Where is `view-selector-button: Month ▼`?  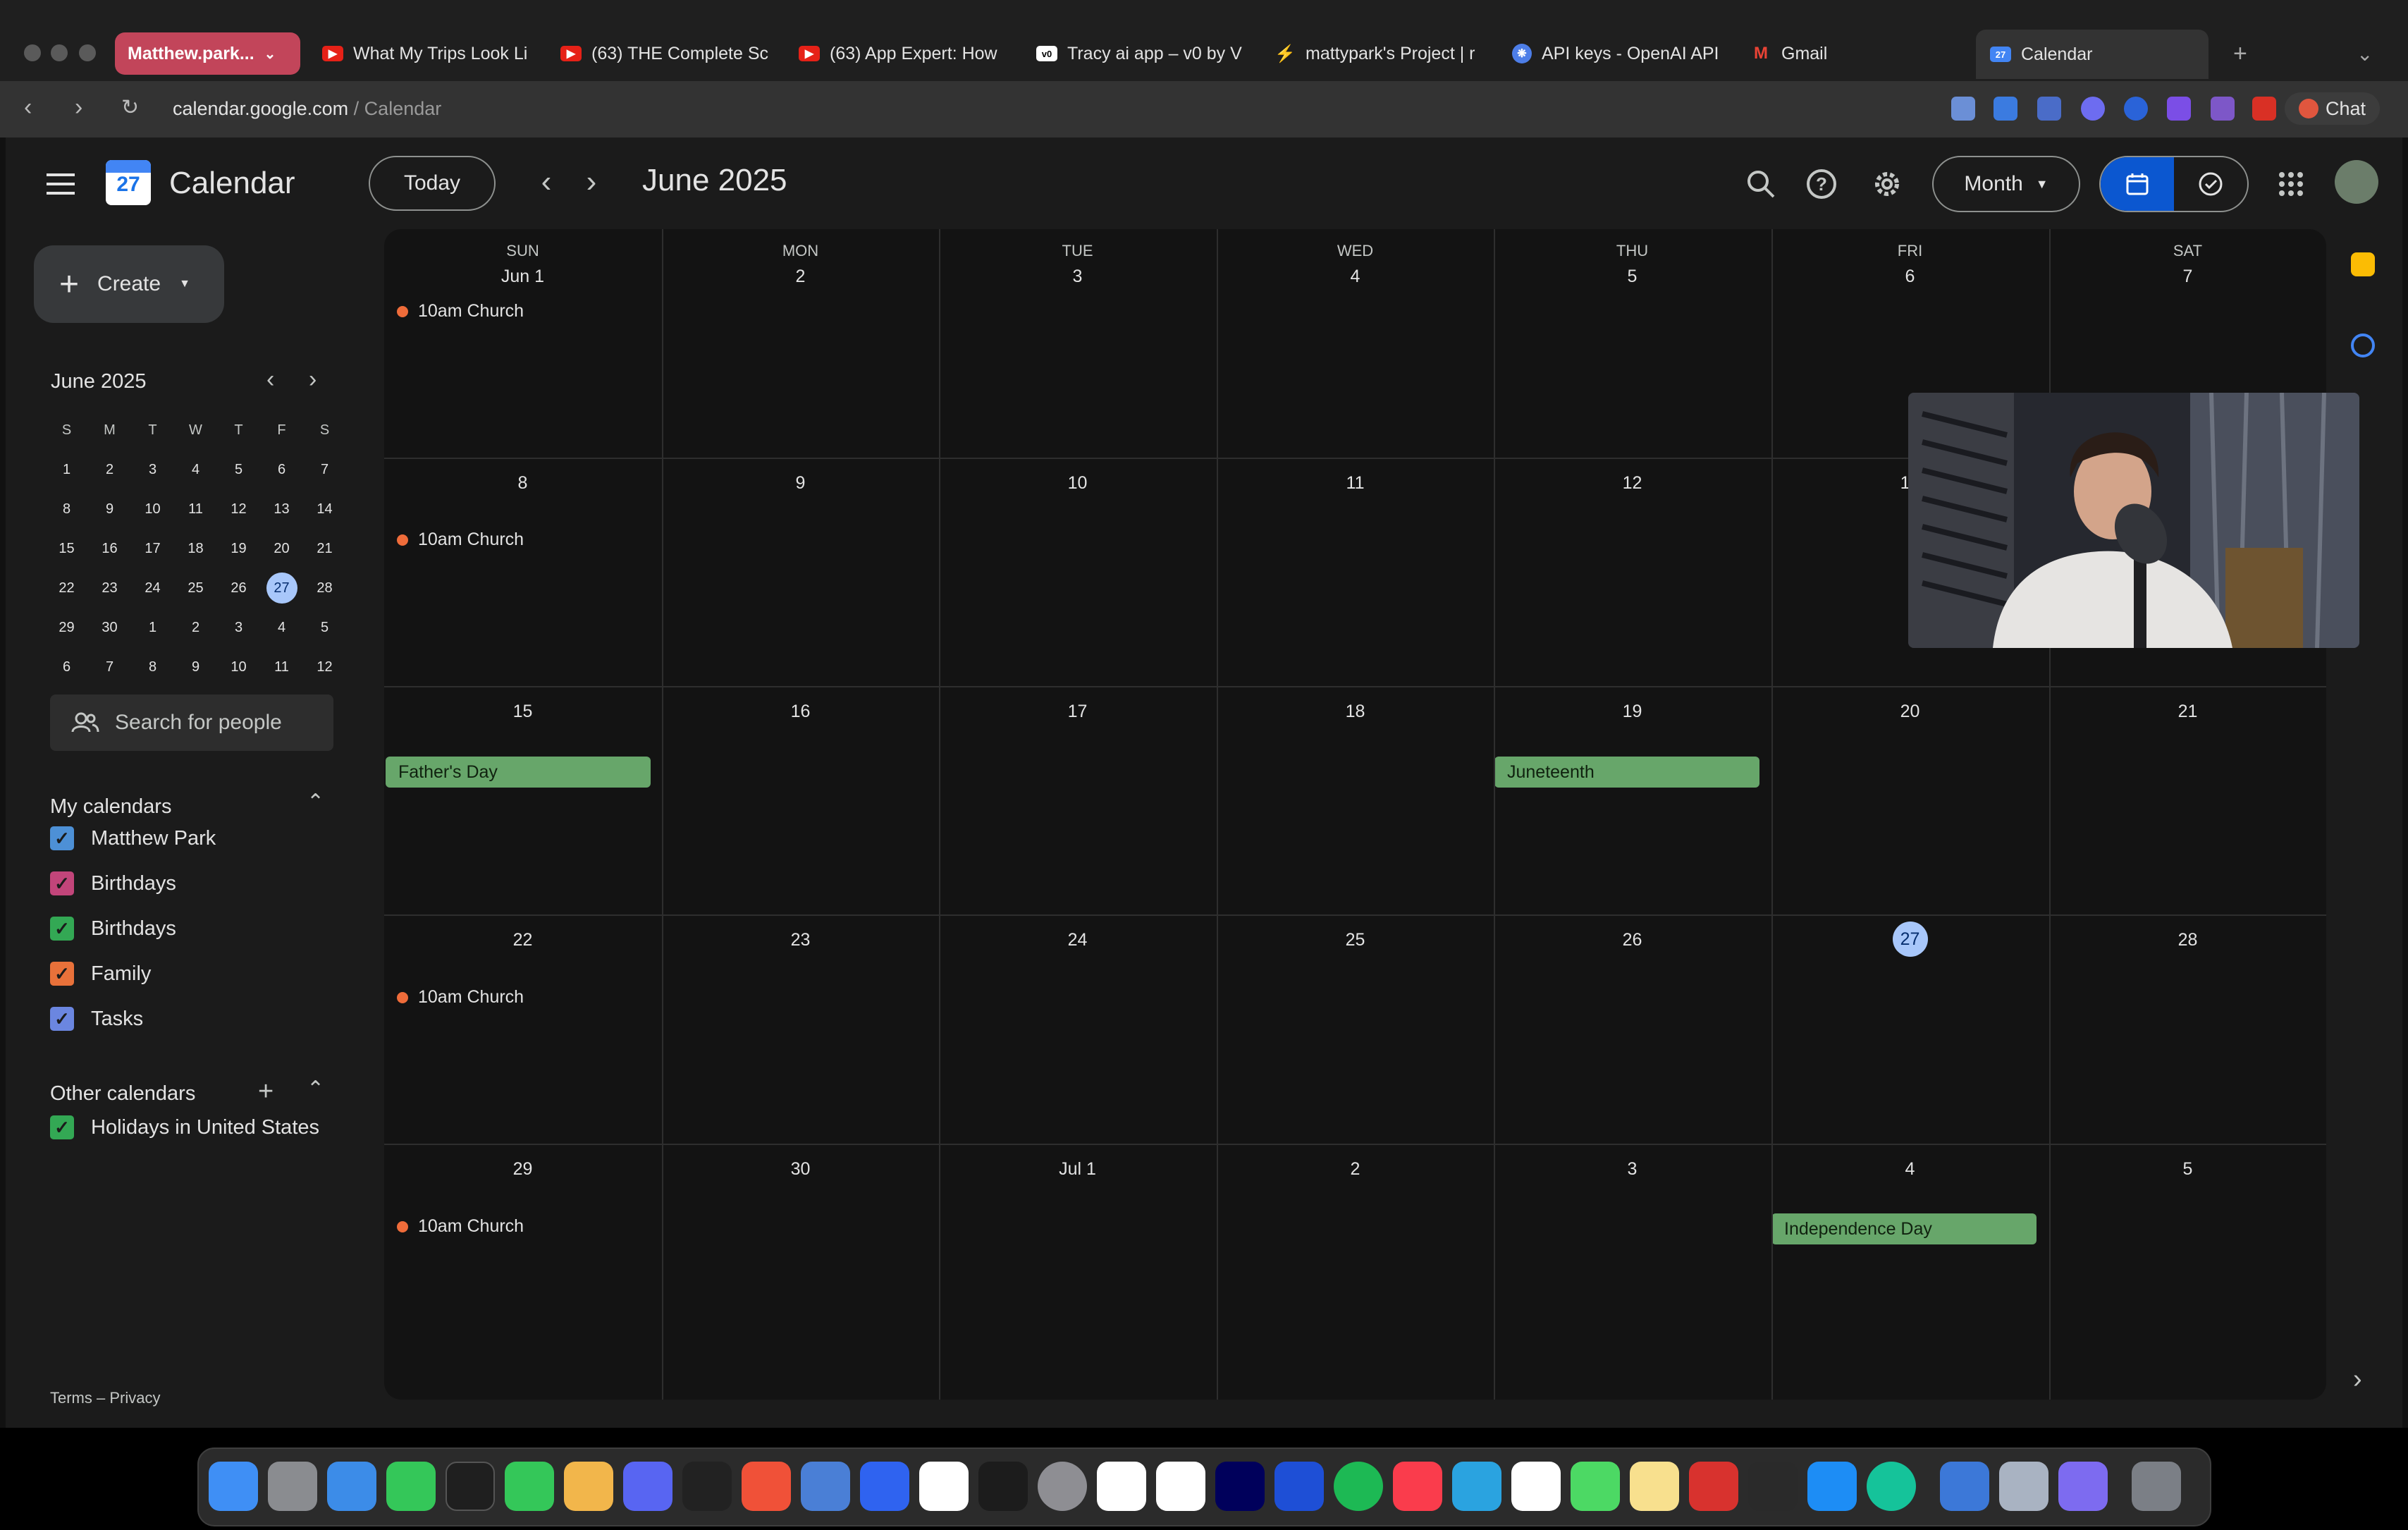
view-selector-button: Month ▼ is located at coordinates (2006, 184).